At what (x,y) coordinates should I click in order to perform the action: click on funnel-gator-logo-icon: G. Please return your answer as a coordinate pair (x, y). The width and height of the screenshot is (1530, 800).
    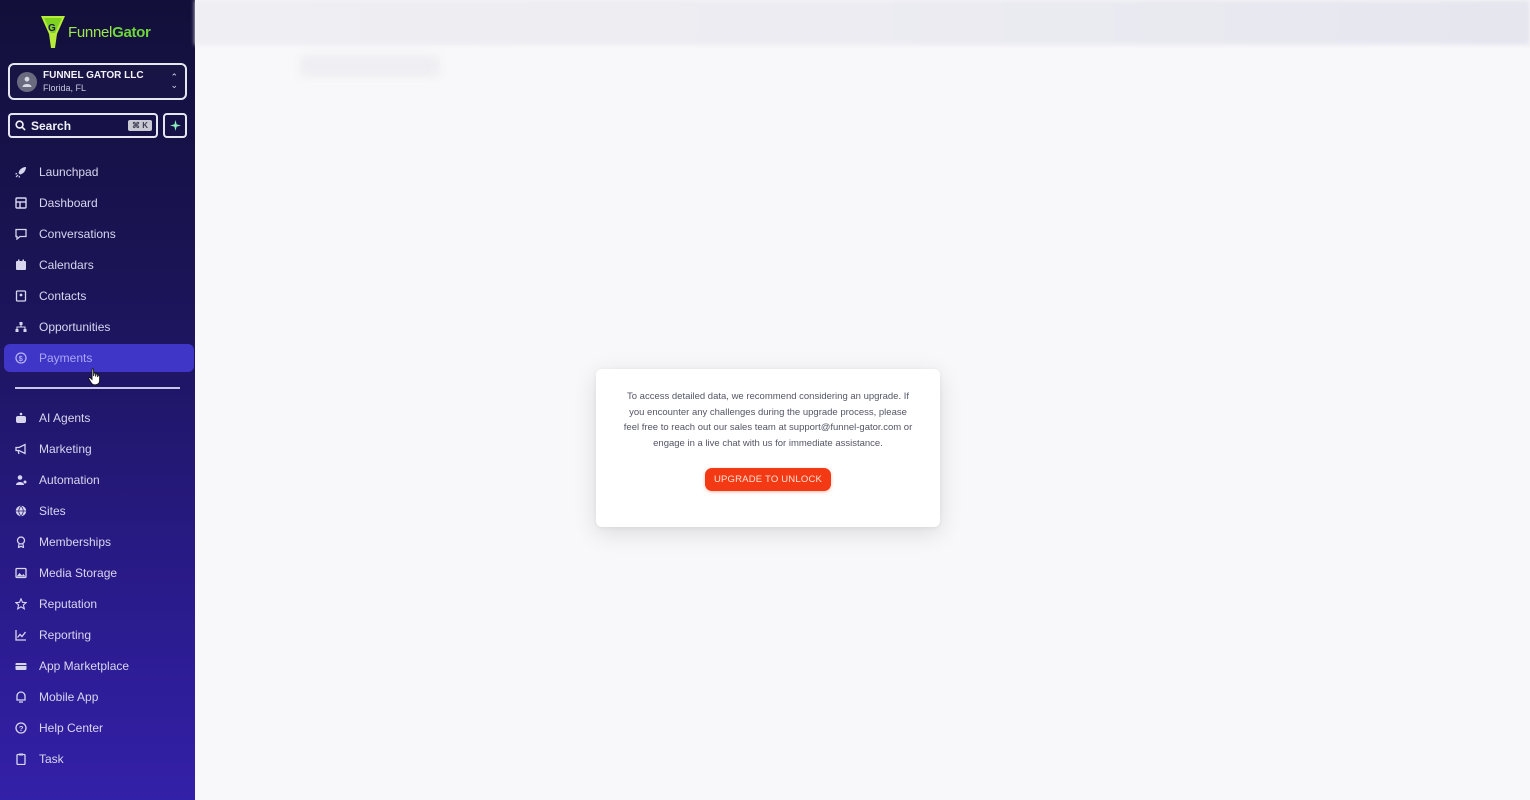
    Looking at the image, I should click on (53, 32).